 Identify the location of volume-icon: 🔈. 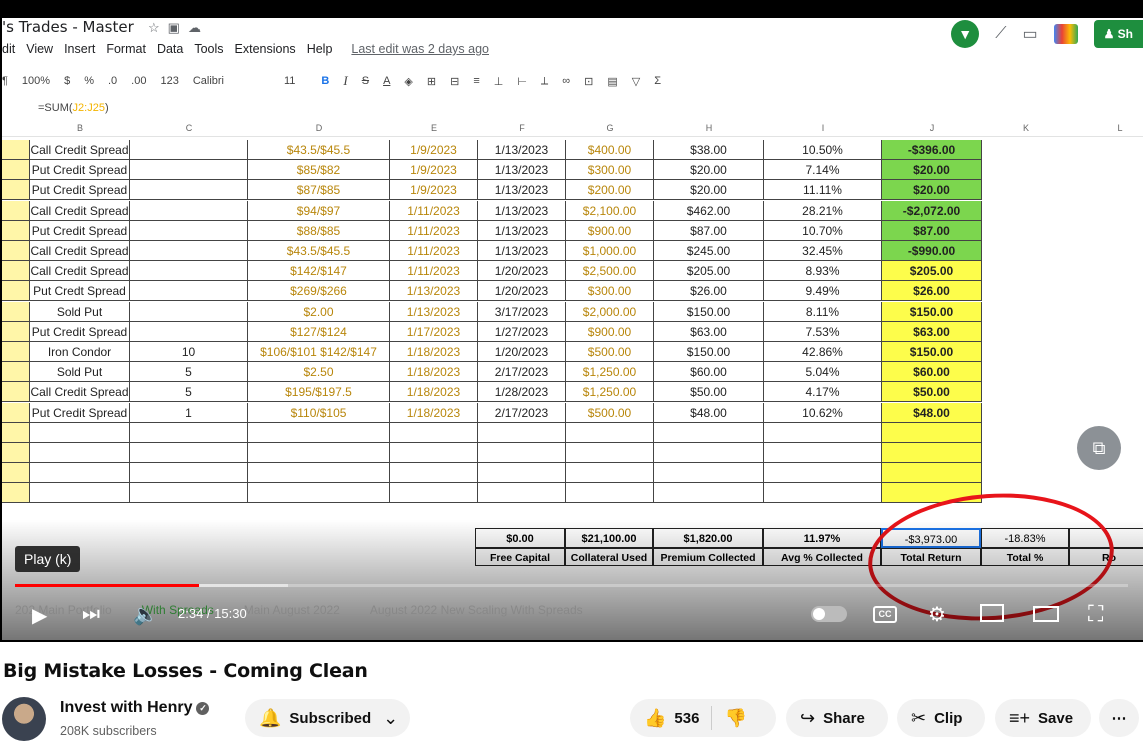
(145, 614).